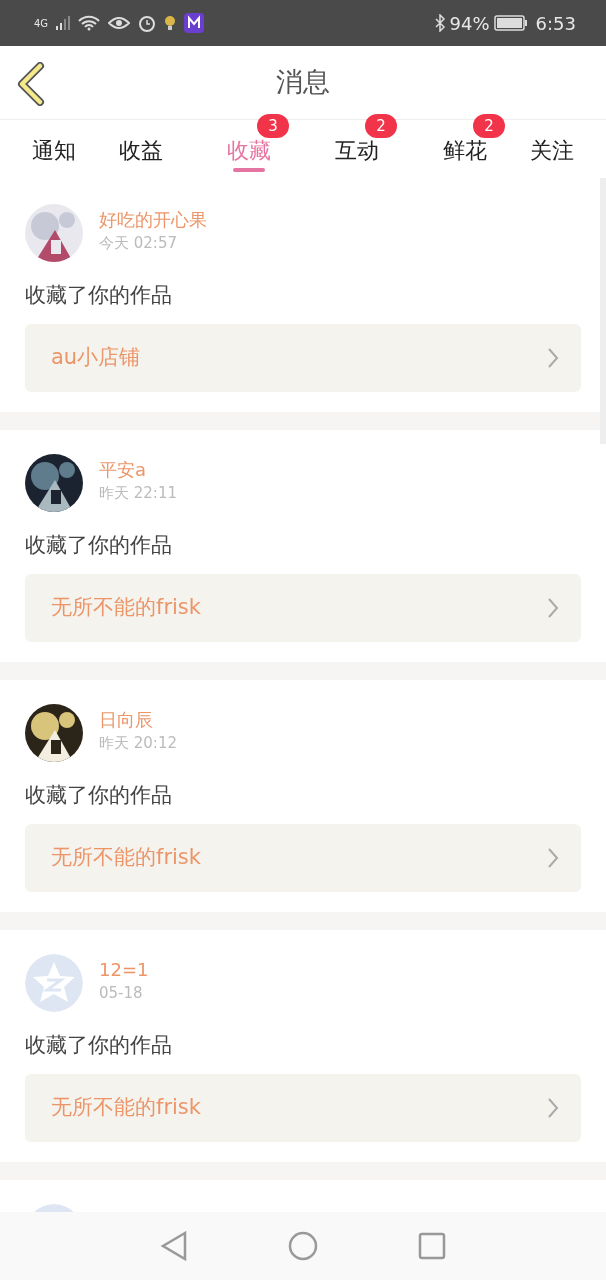 Image resolution: width=606 pixels, height=1280 pixels. What do you see at coordinates (303, 82) in the screenshot?
I see `page-title: 消息` at bounding box center [303, 82].